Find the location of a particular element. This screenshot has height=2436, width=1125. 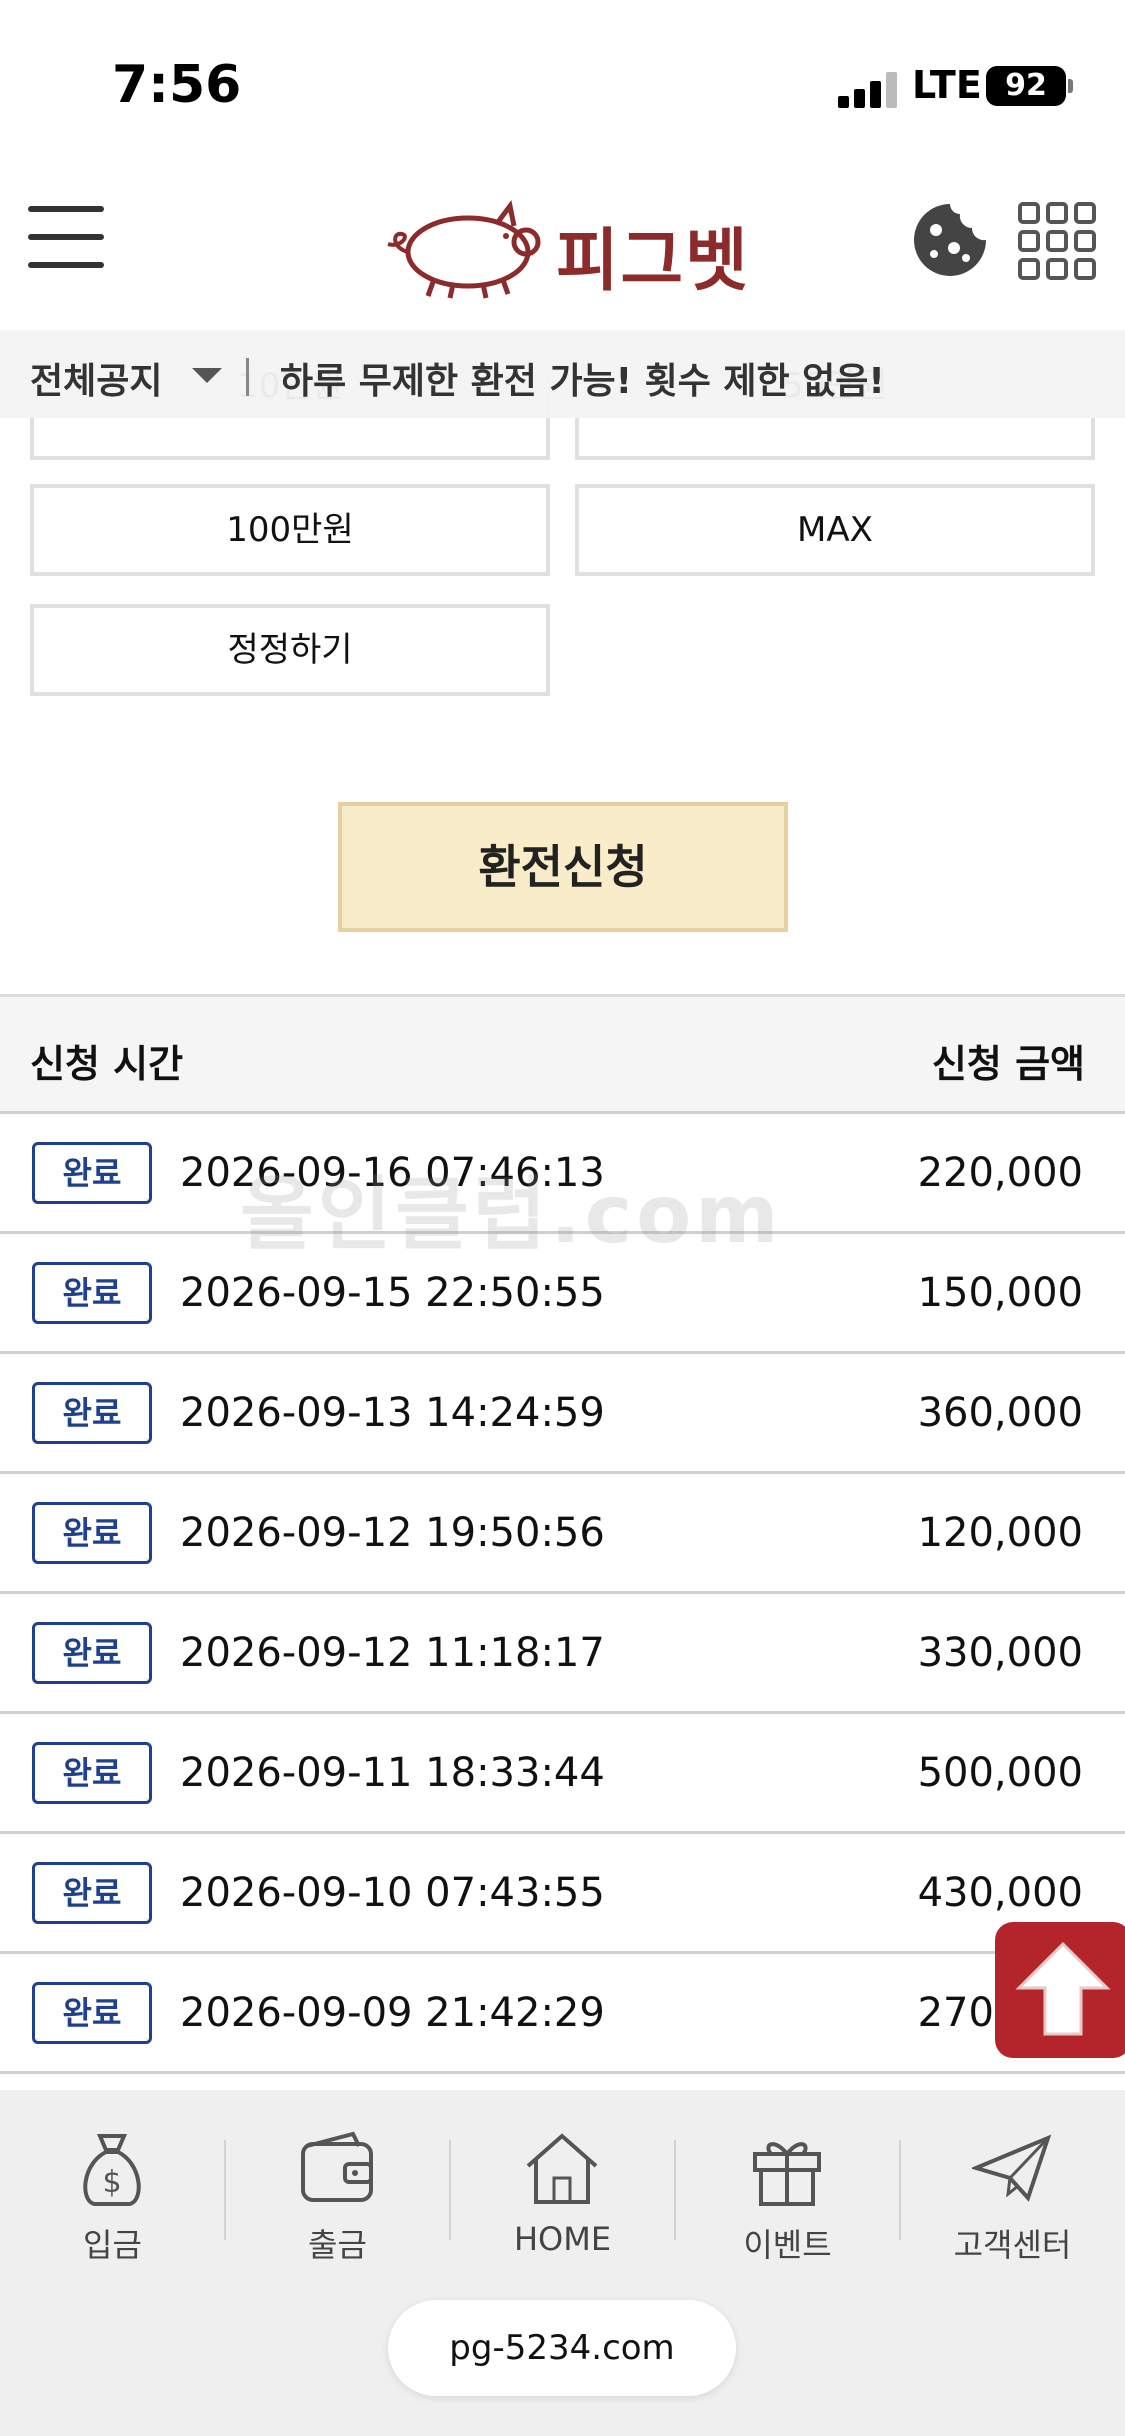

address-bar: pg-5234.com is located at coordinates (562, 2348).